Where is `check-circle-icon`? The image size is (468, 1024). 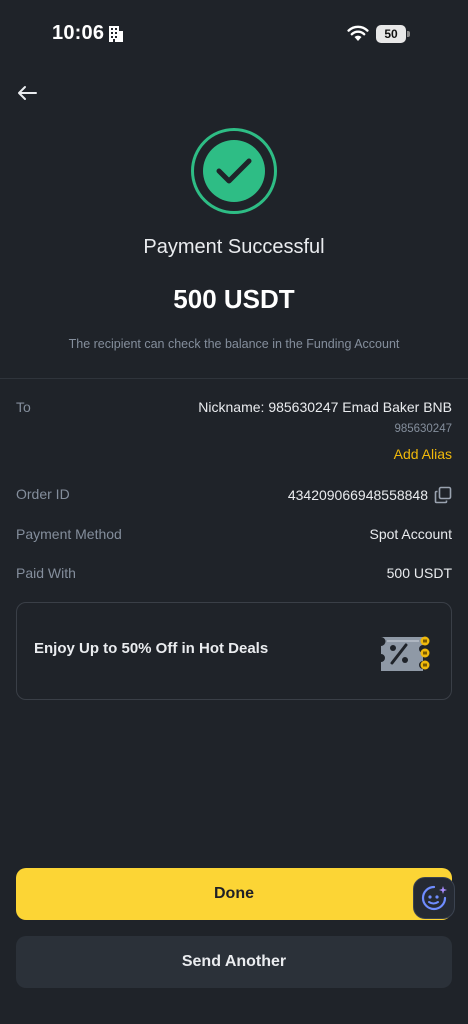 check-circle-icon is located at coordinates (234, 171).